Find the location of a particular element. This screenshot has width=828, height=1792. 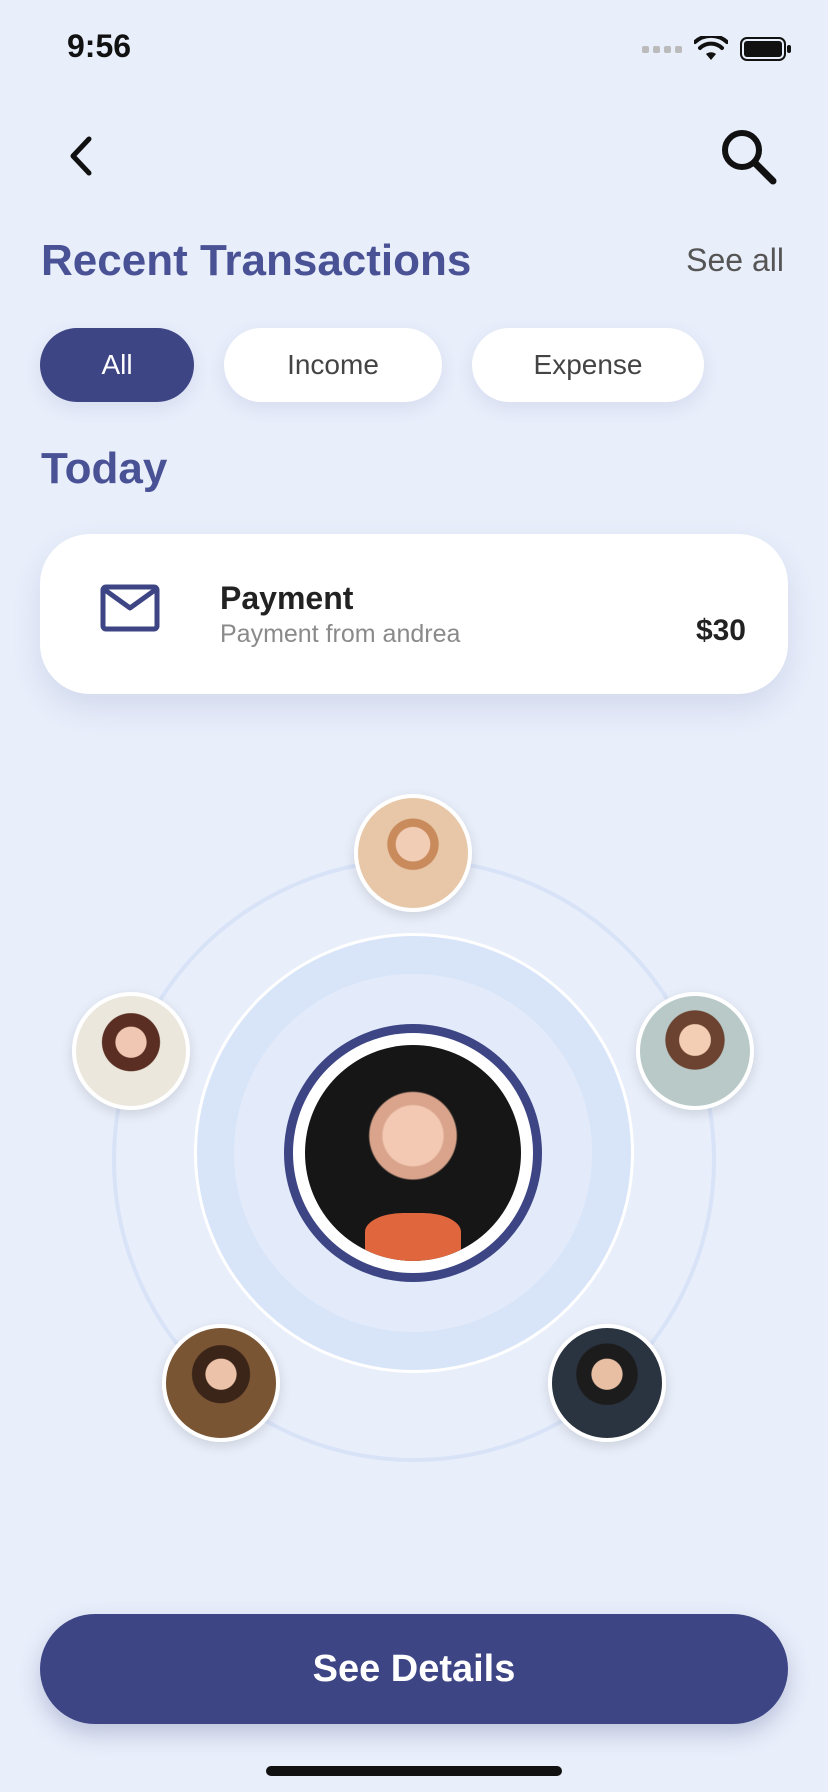

transaction-subtitle: Payment from andrea is located at coordinates (340, 634).